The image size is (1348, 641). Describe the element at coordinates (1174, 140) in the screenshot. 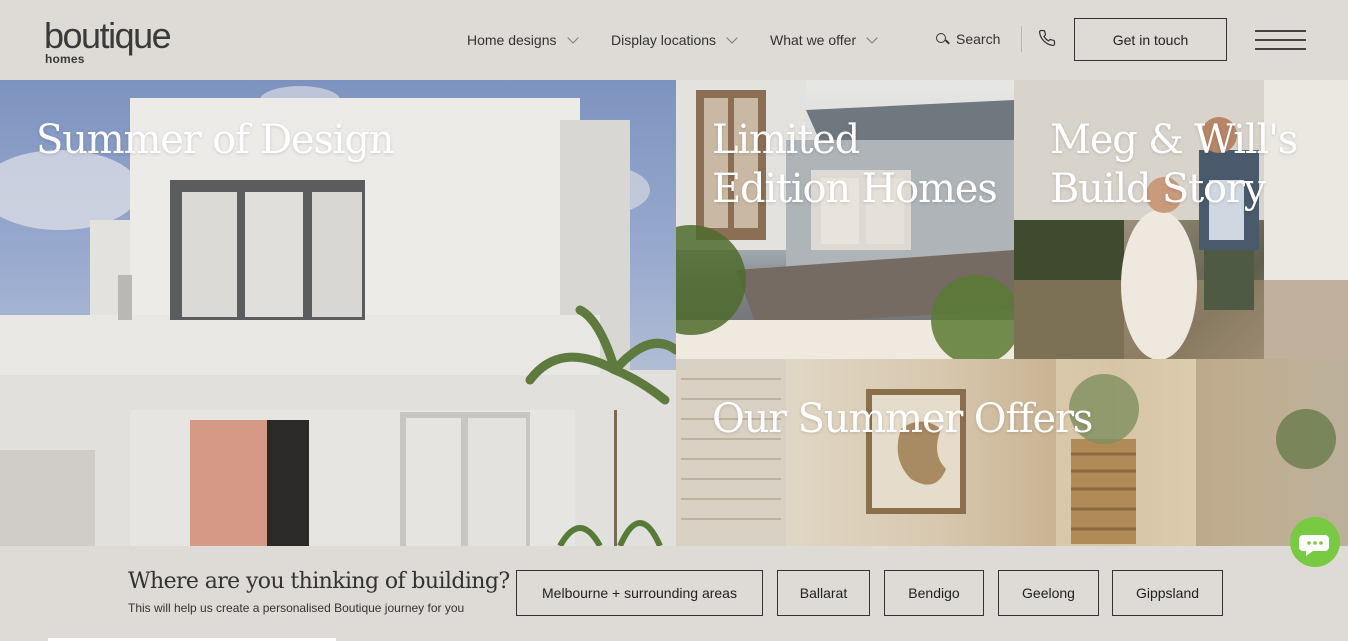

I see `tile-title-line: Meg & Will's` at that location.